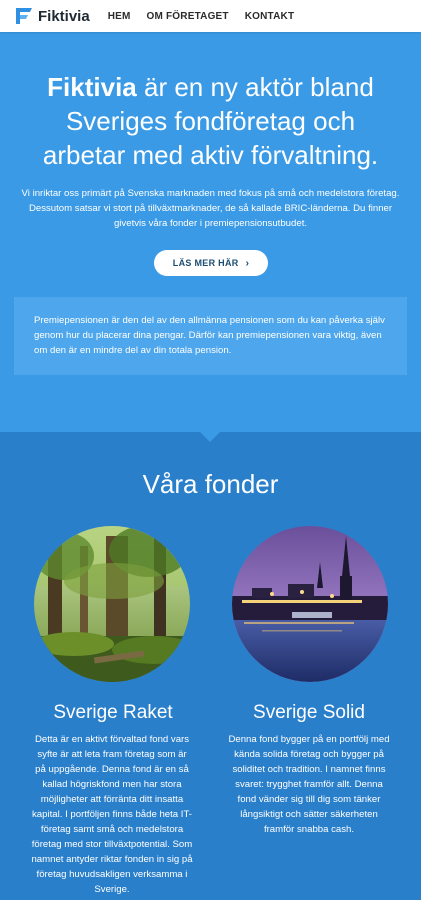 This screenshot has width=421, height=900. I want to click on hero-title-line3: arbetar med aktiv förvaltning., so click(210, 155).